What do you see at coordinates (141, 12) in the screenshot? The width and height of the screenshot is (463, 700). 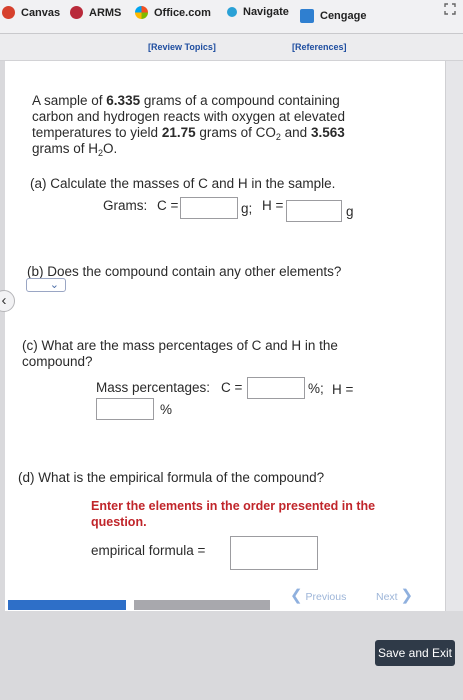 I see `office-icon` at bounding box center [141, 12].